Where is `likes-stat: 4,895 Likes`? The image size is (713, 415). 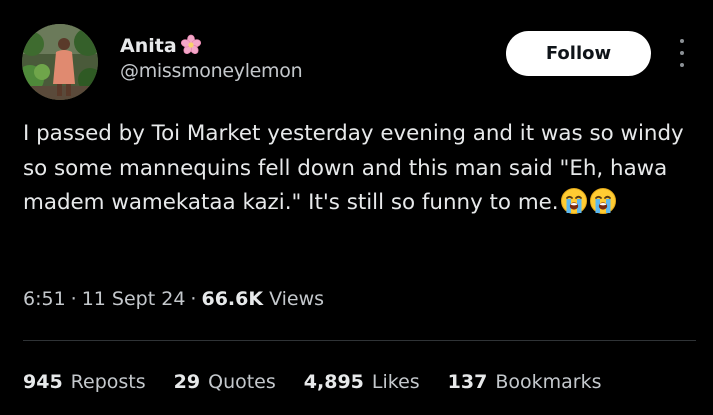 likes-stat: 4,895 Likes is located at coordinates (362, 382).